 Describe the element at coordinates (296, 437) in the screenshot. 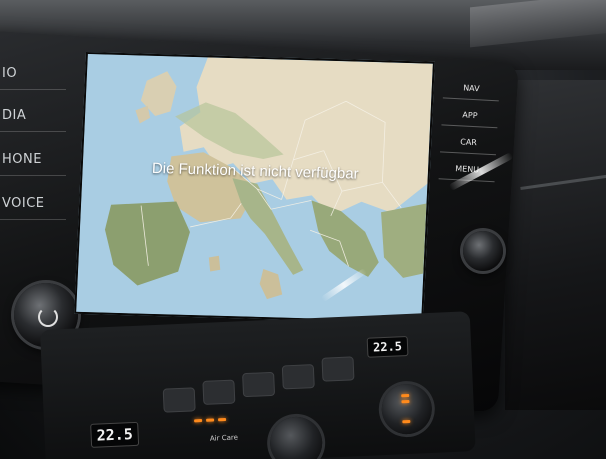

I see `fan-dial` at that location.